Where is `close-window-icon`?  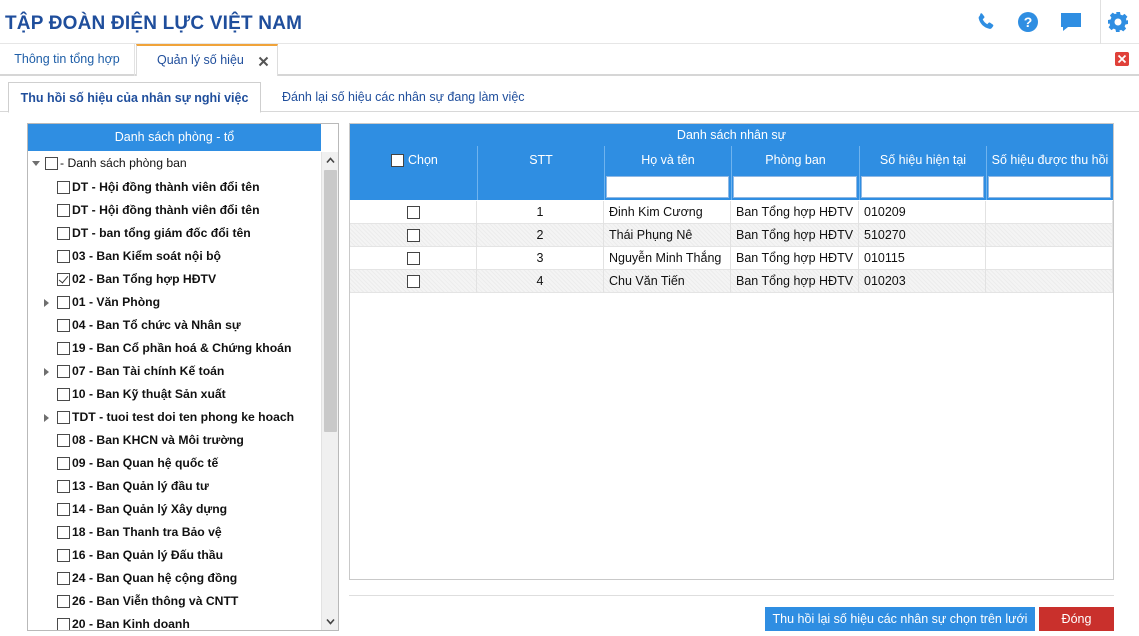
close-window-icon is located at coordinates (1122, 59).